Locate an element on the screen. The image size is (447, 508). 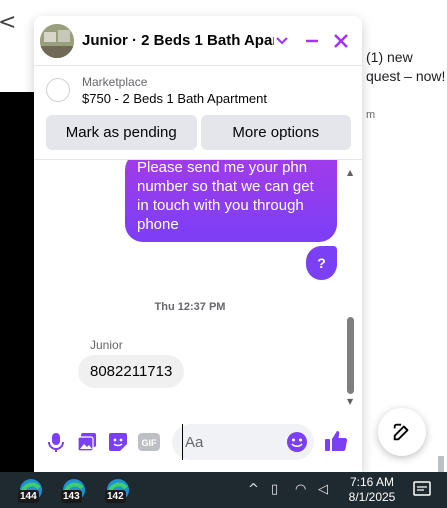
back-chevron-icon: < is located at coordinates (8, 22).